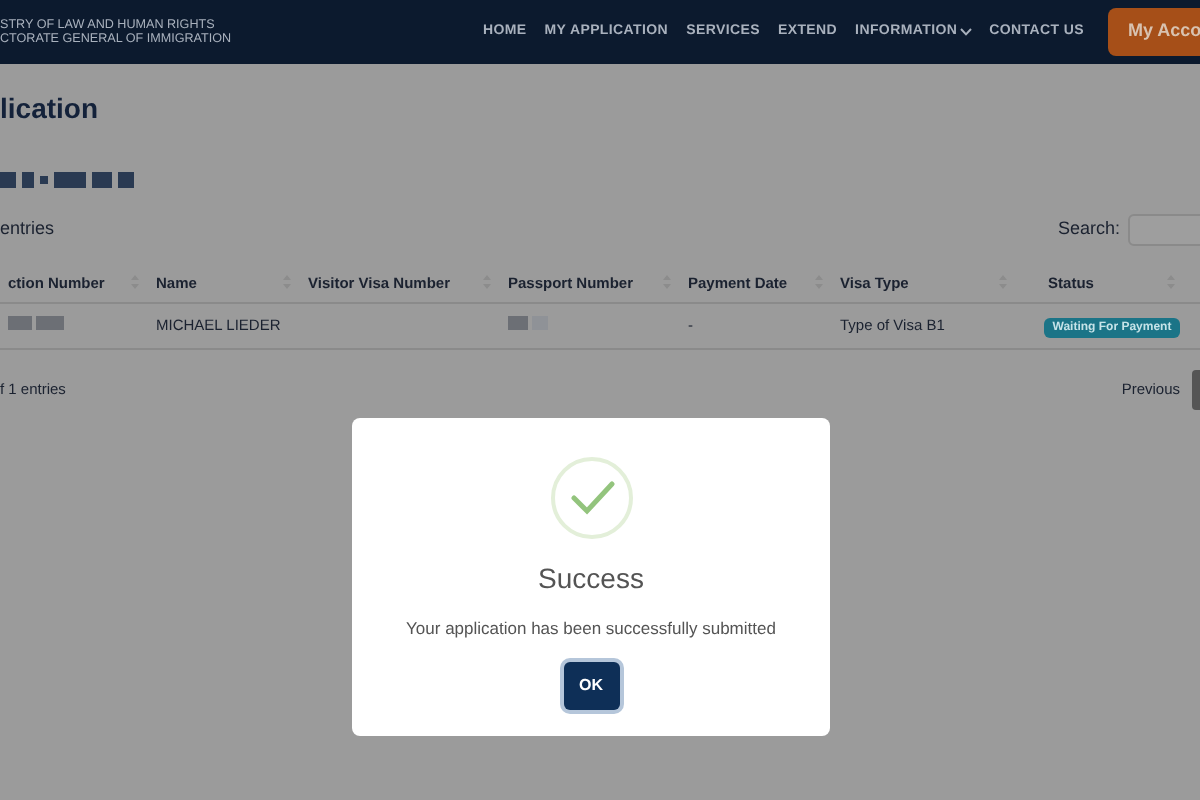 Image resolution: width=1200 pixels, height=800 pixels. Describe the element at coordinates (591, 498) in the screenshot. I see `checkmark-icon` at that location.